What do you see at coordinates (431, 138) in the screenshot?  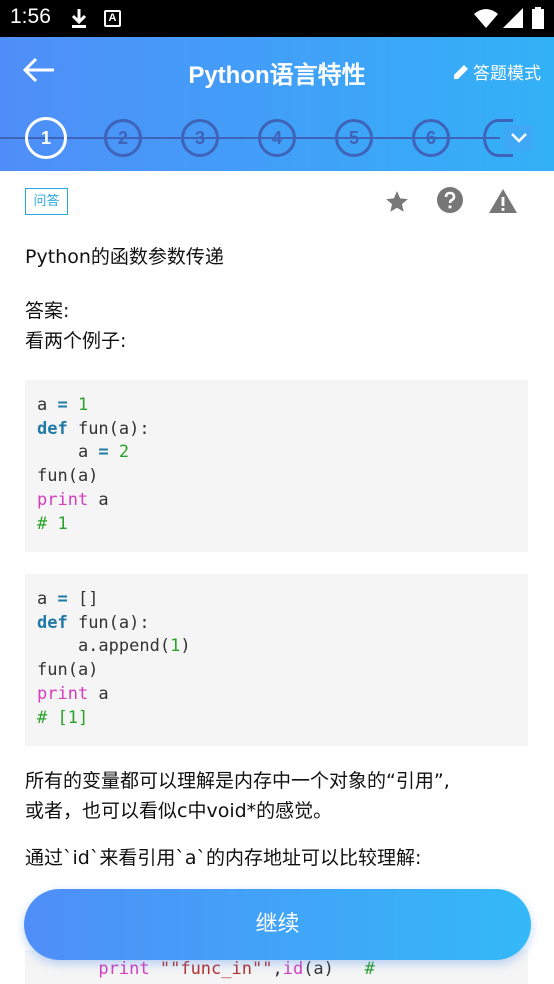 I see `step-6: 6` at bounding box center [431, 138].